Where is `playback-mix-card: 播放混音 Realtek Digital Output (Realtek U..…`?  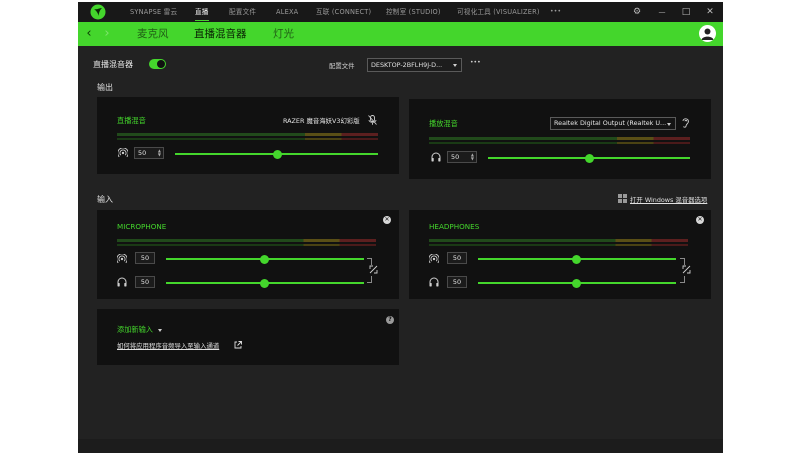 playback-mix-card: 播放混音 Realtek Digital Output (Realtek U..… is located at coordinates (560, 139).